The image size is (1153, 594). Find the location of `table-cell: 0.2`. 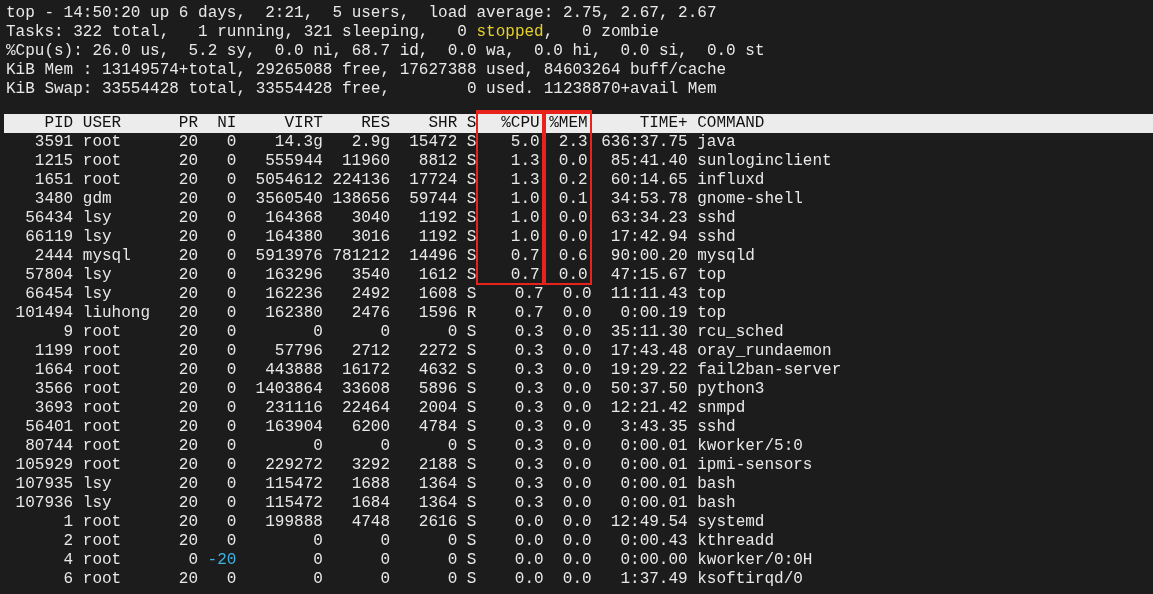

table-cell: 0.2 is located at coordinates (567, 180).